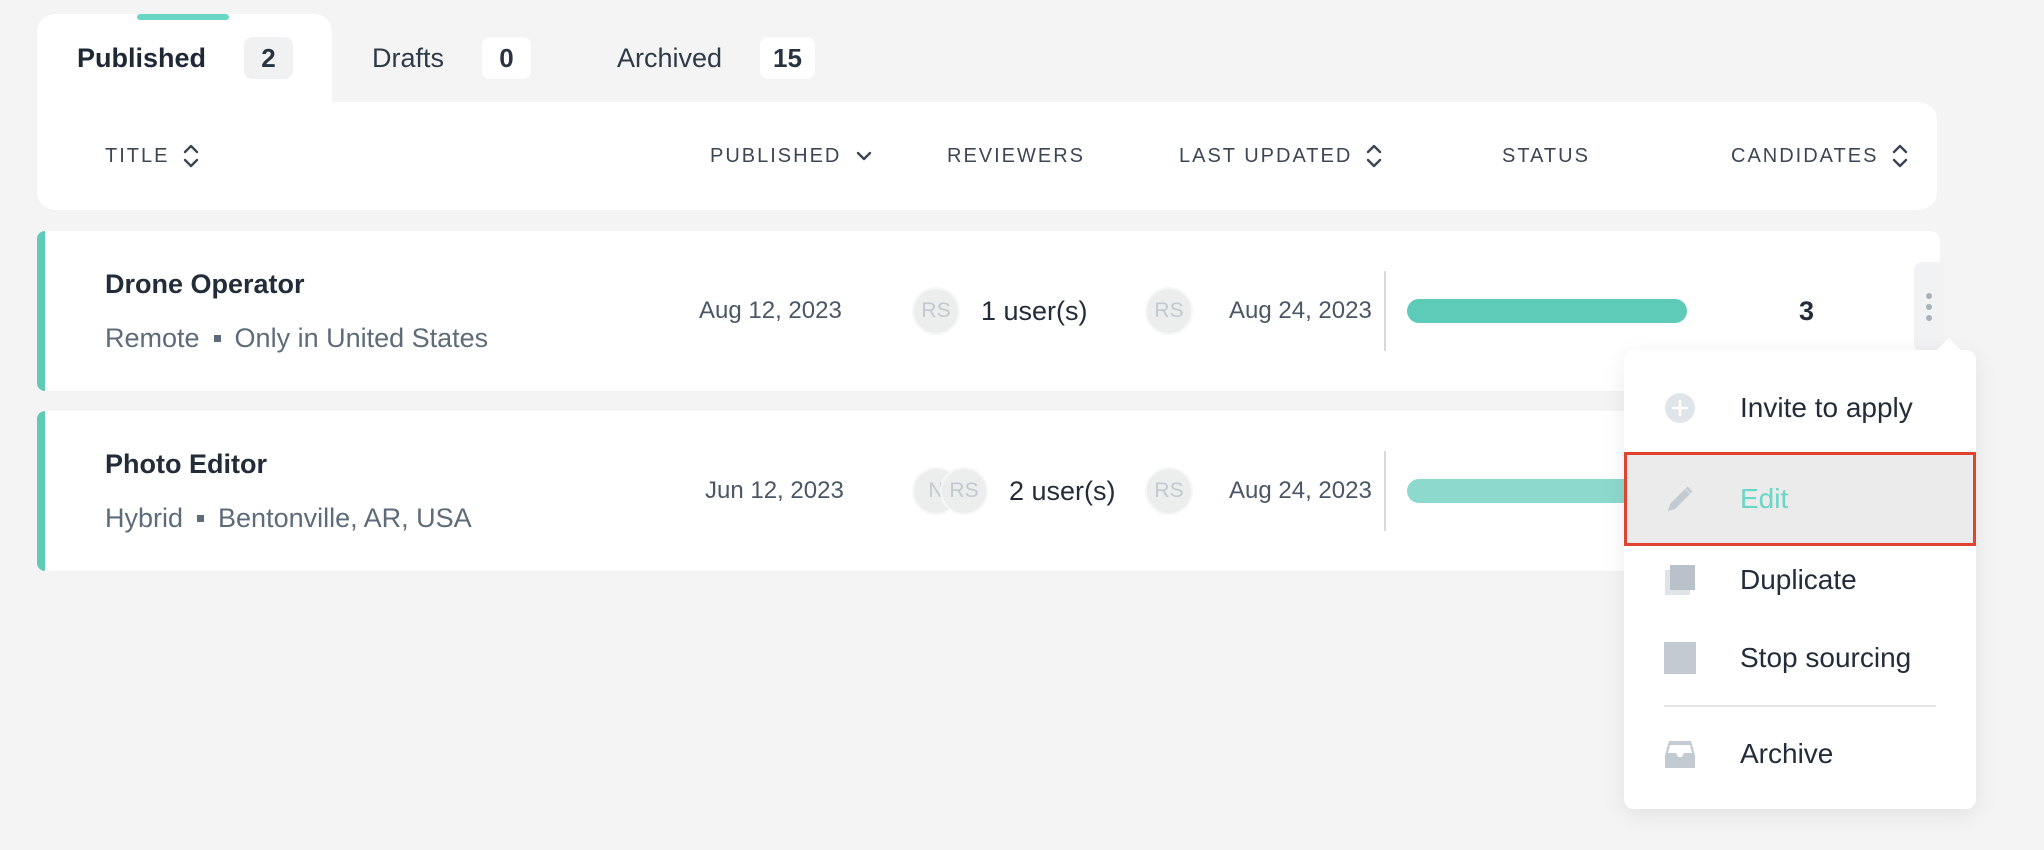 The image size is (2044, 850). I want to click on job-location: Hybrid Bentonville, AR, USA, so click(288, 518).